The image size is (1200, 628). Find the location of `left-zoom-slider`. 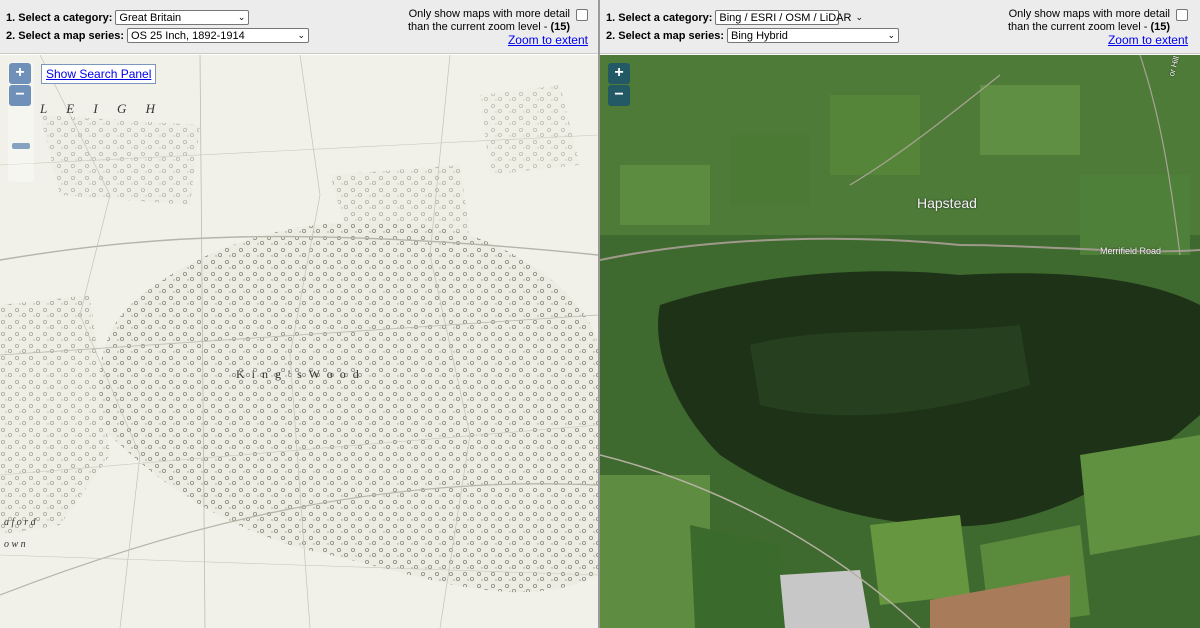

left-zoom-slider is located at coordinates (21, 146).